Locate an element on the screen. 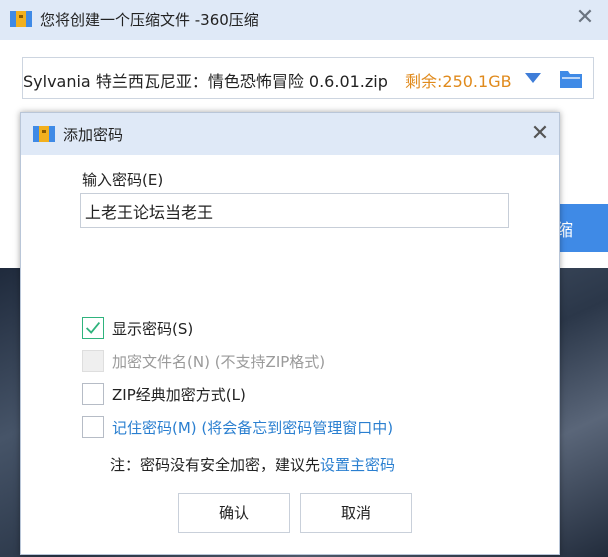  free-space-label: 剩余:250.1GB is located at coordinates (458, 81).